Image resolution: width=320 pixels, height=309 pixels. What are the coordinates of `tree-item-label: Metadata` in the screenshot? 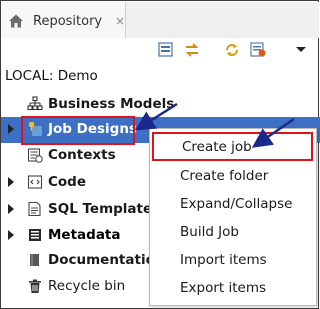 It's located at (84, 235).